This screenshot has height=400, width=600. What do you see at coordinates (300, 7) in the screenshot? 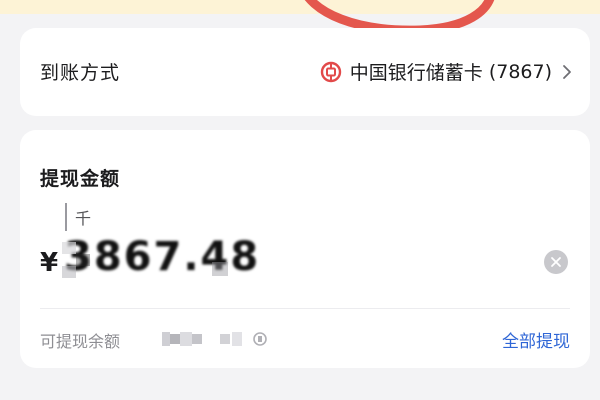
I see `notice-banner` at bounding box center [300, 7].